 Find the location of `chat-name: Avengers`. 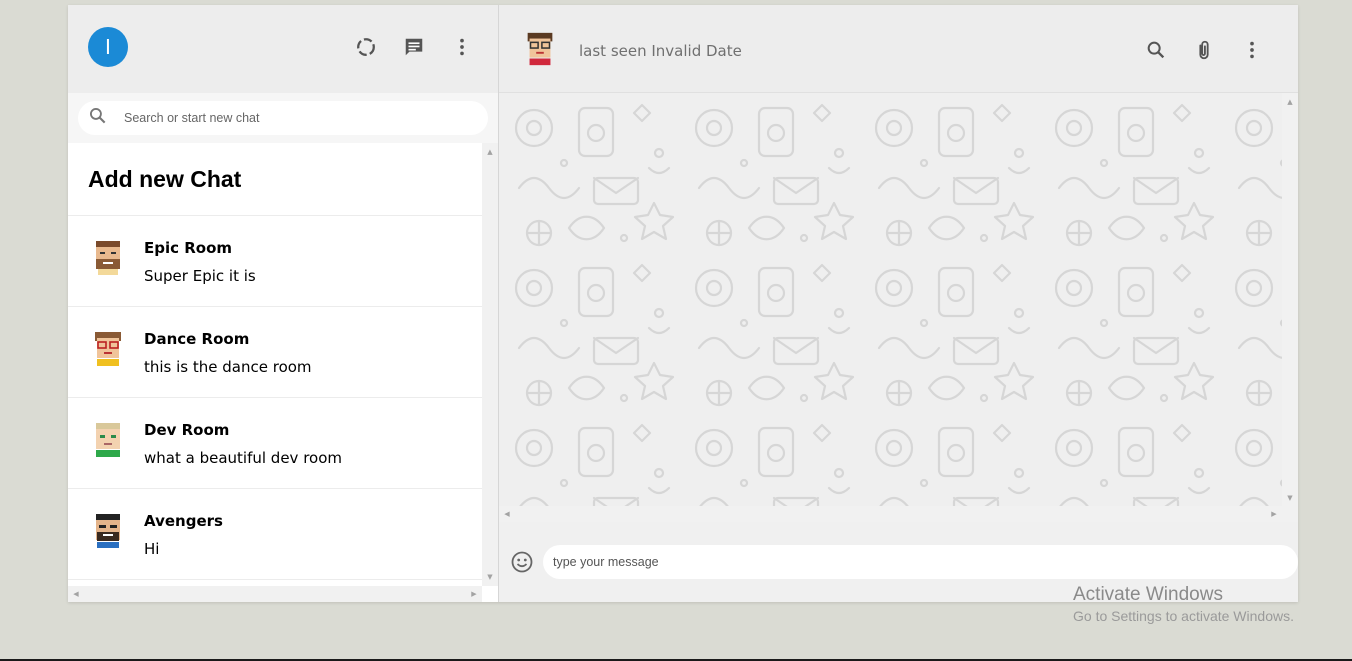

chat-name: Avengers is located at coordinates (183, 521).